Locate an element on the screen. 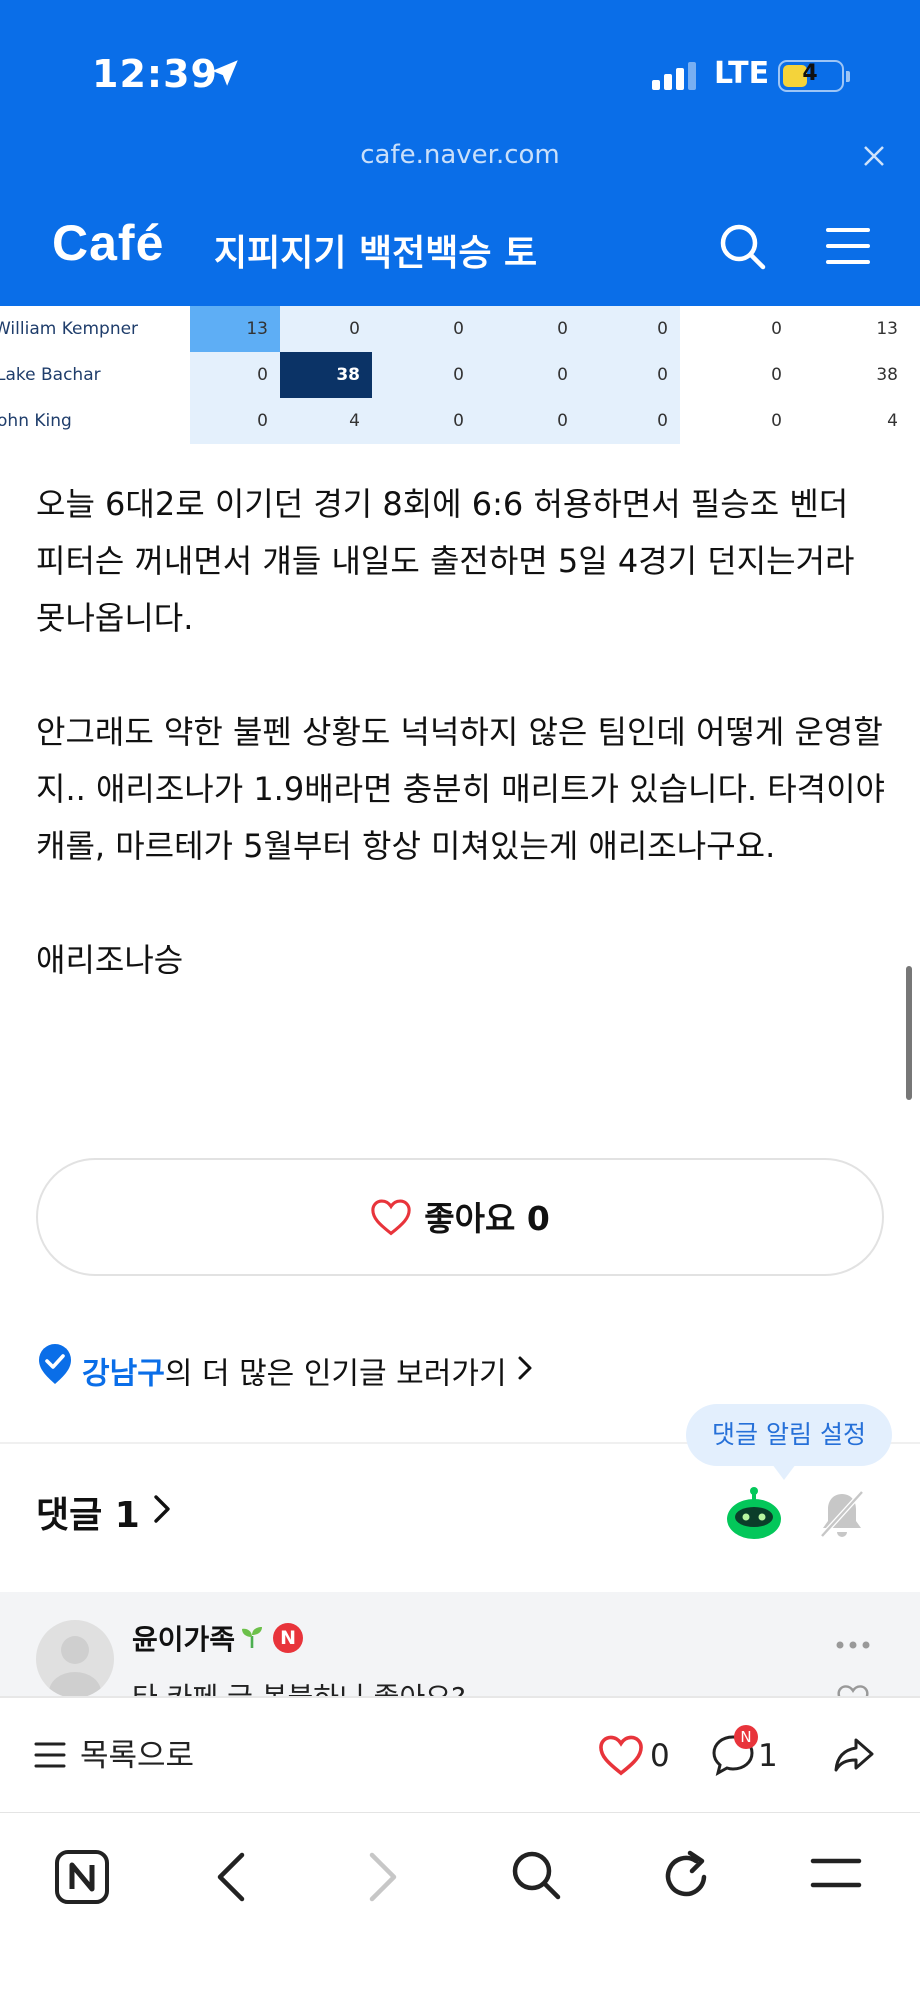 The image size is (920, 2000). table-row: John King 0 4 0 0 0 0 4 is located at coordinates (460, 421).